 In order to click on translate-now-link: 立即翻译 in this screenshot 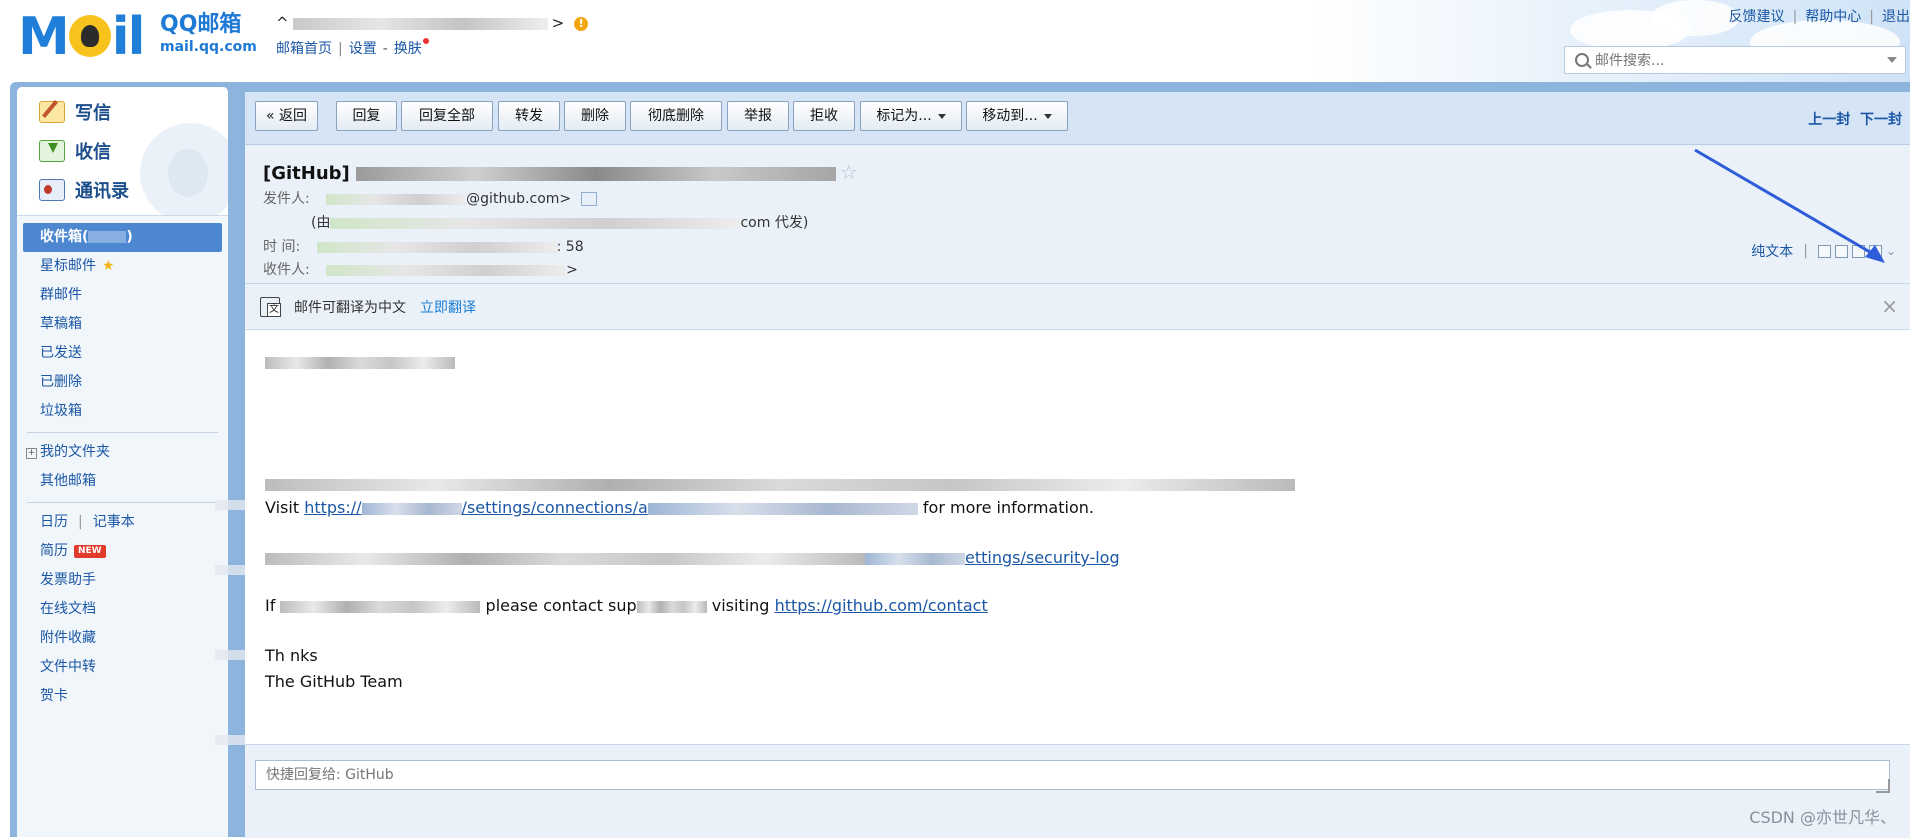, I will do `click(448, 308)`.